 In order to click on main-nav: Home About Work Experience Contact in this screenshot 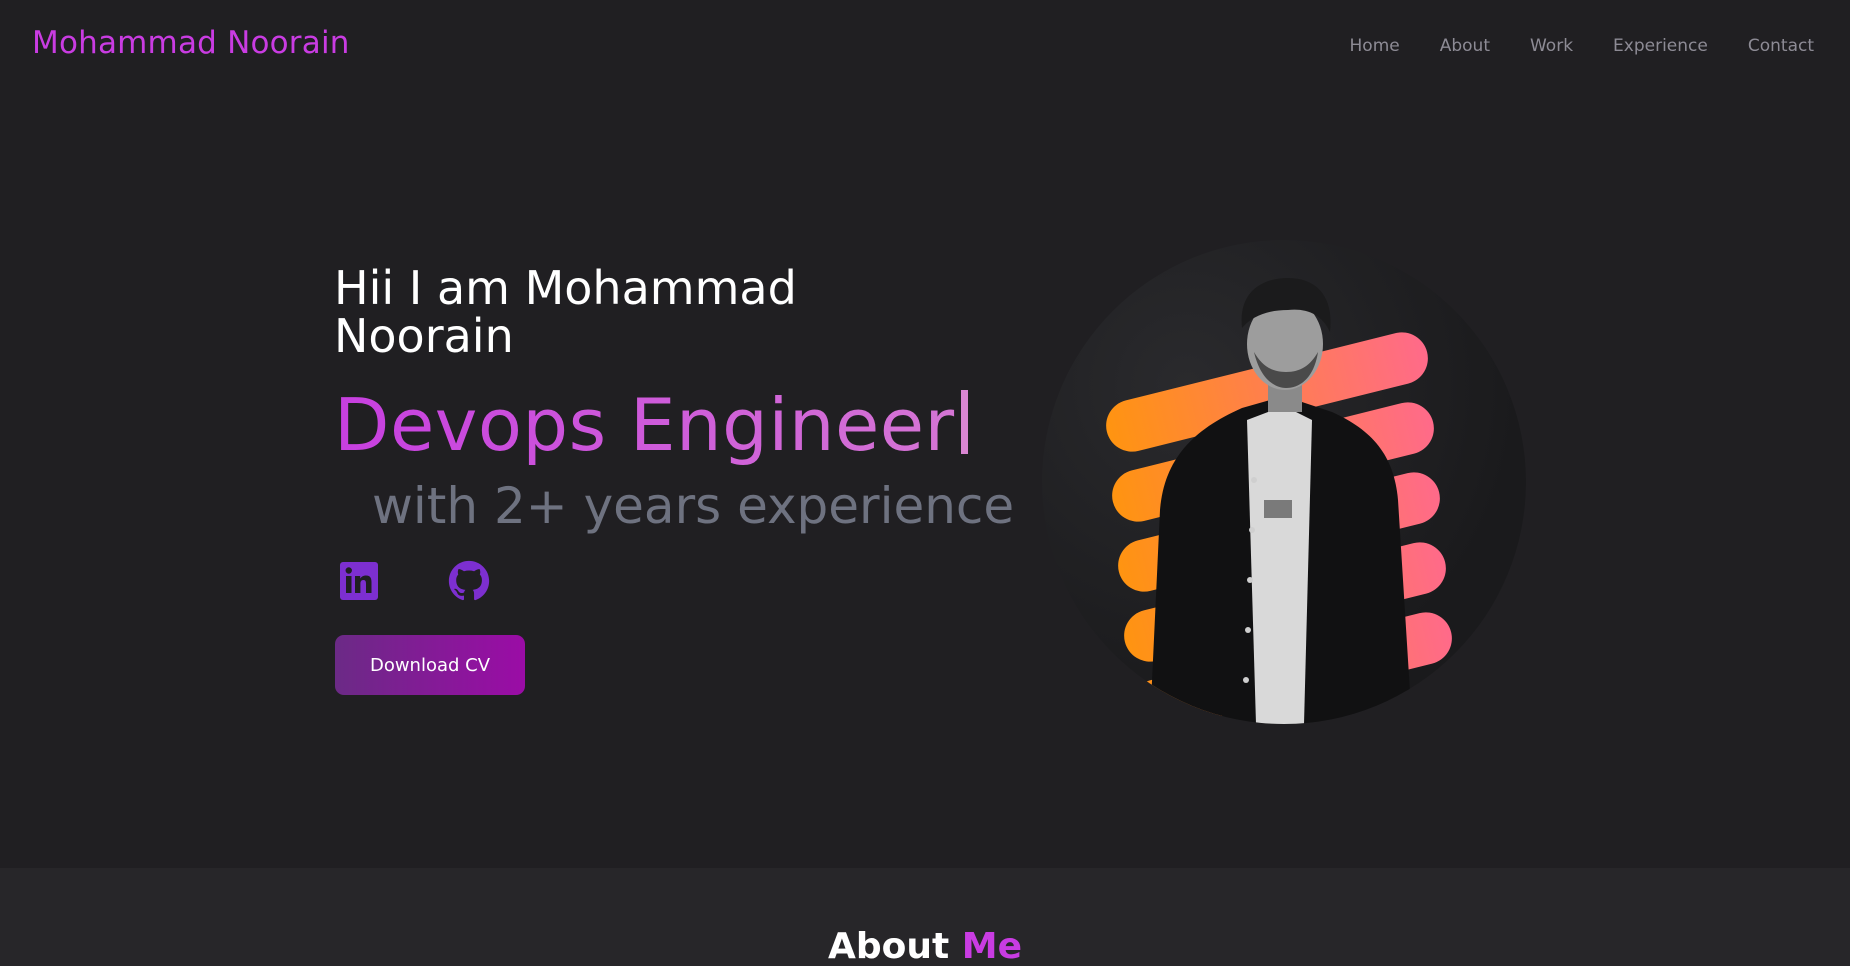, I will do `click(1582, 46)`.